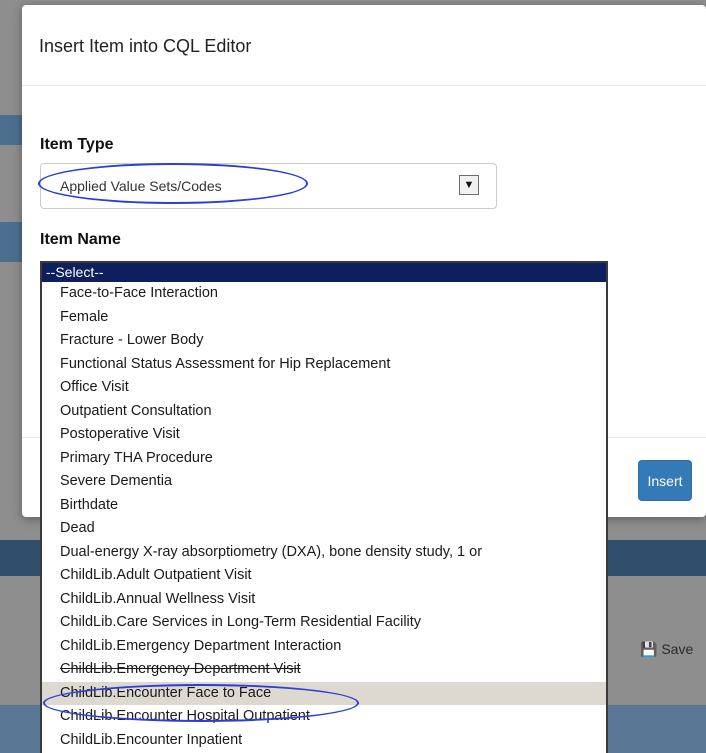 This screenshot has height=753, width=706. Describe the element at coordinates (364, 45) in the screenshot. I see `modal-header: Insert Item into CQL Editor` at that location.